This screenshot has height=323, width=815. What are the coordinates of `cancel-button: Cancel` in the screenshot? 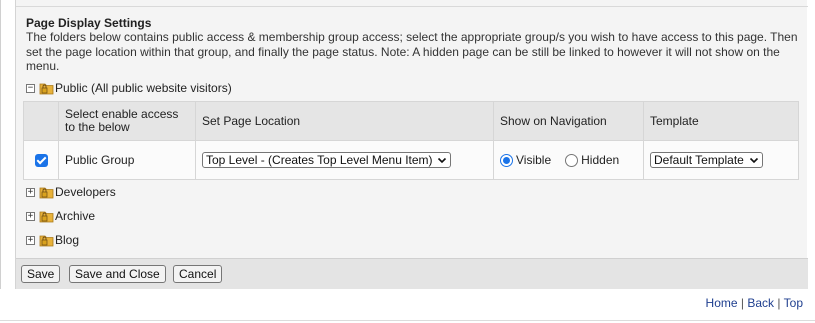 It's located at (198, 274).